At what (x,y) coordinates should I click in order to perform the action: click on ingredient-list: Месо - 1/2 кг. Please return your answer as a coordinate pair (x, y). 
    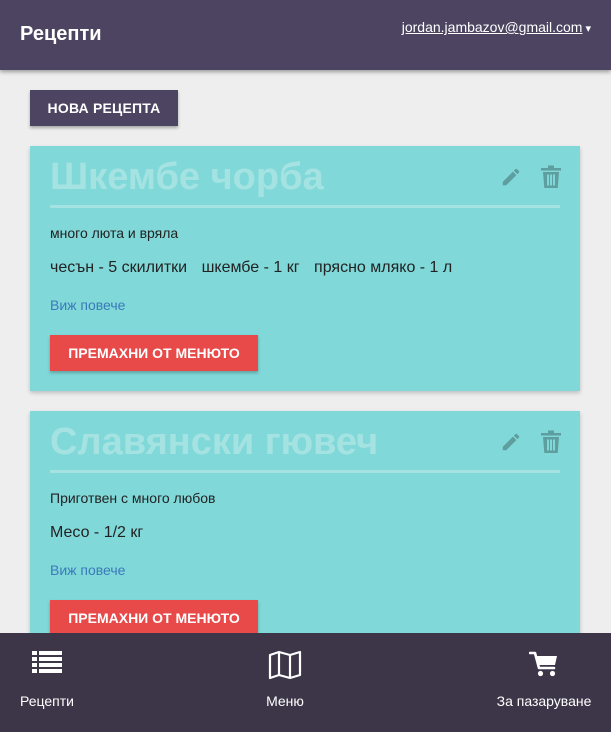
    Looking at the image, I should click on (101, 533).